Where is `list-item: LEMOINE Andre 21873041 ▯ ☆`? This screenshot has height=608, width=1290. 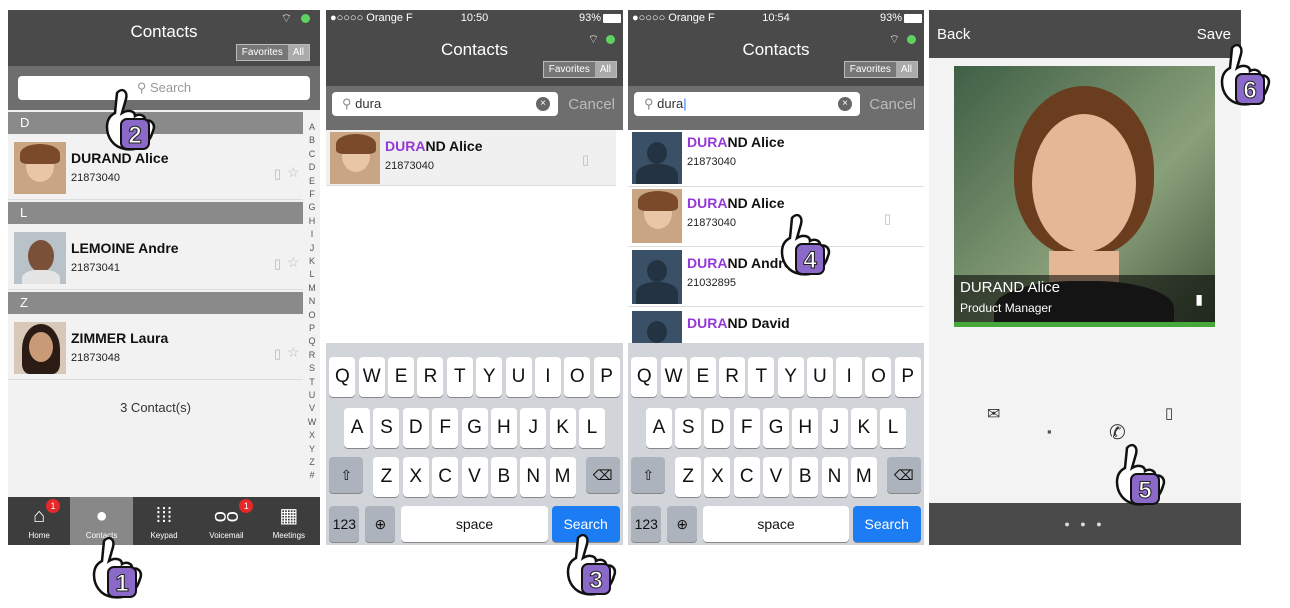 list-item: LEMOINE Andre 21873041 ▯ ☆ is located at coordinates (155, 257).